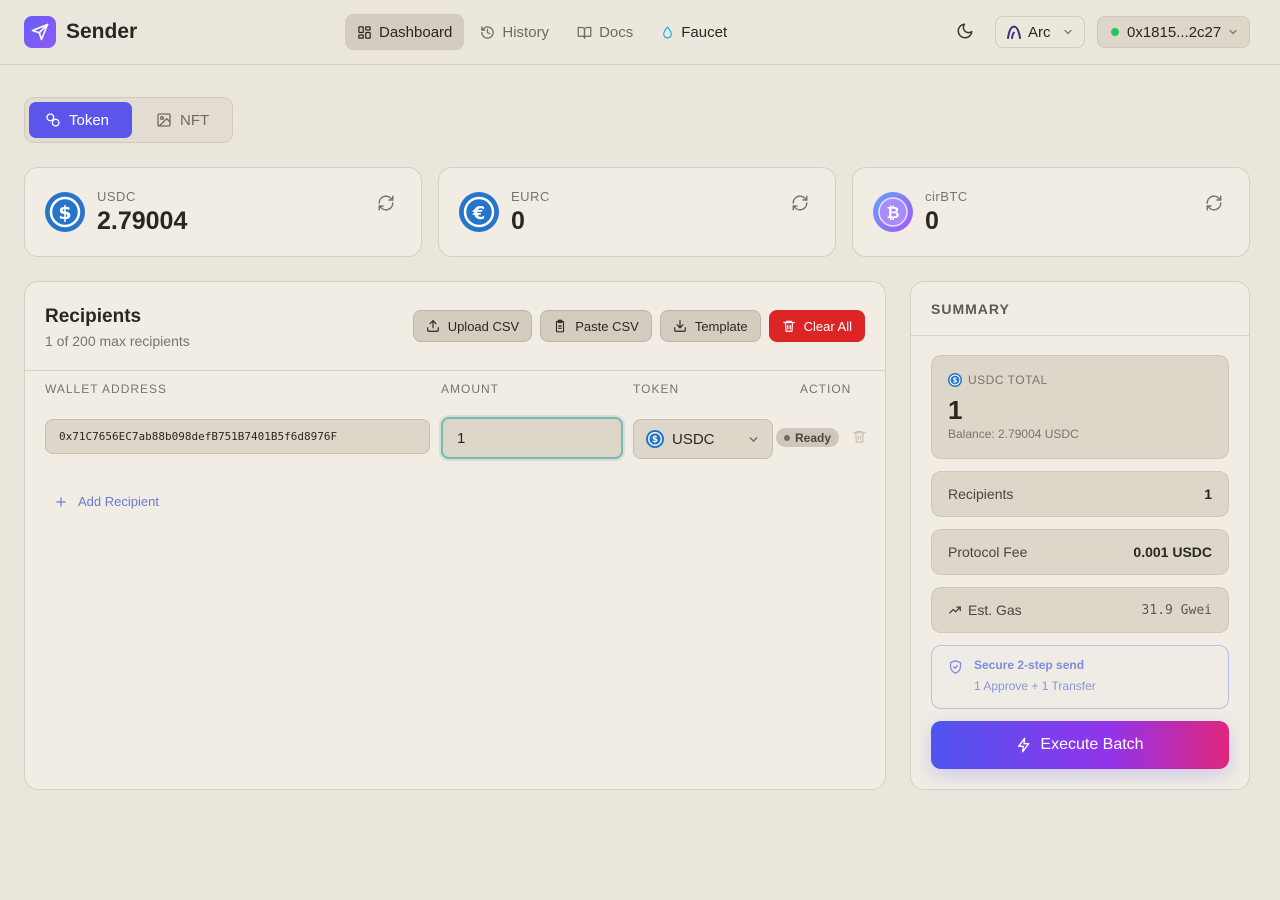 The image size is (1280, 900). I want to click on eurc-coin-icon: €, so click(479, 212).